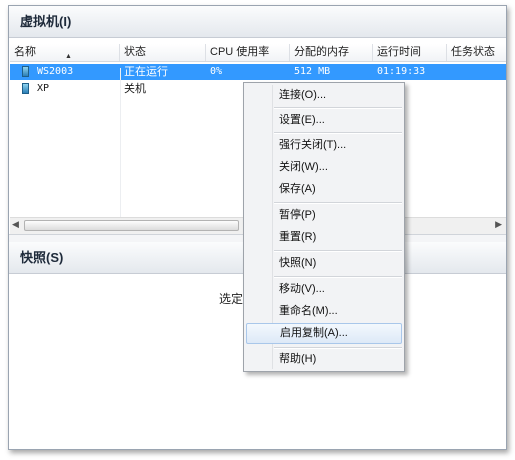 The width and height of the screenshot is (515, 460). Describe the element at coordinates (163, 52) in the screenshot. I see `col-header-status: 状态` at that location.